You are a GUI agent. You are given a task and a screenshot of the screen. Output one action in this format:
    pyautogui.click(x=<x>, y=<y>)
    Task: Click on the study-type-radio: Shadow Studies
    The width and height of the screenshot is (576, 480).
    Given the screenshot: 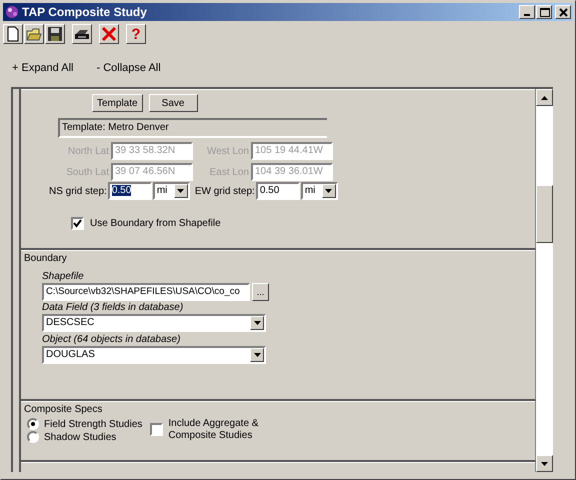 What is the action you would take?
    pyautogui.click(x=71, y=437)
    